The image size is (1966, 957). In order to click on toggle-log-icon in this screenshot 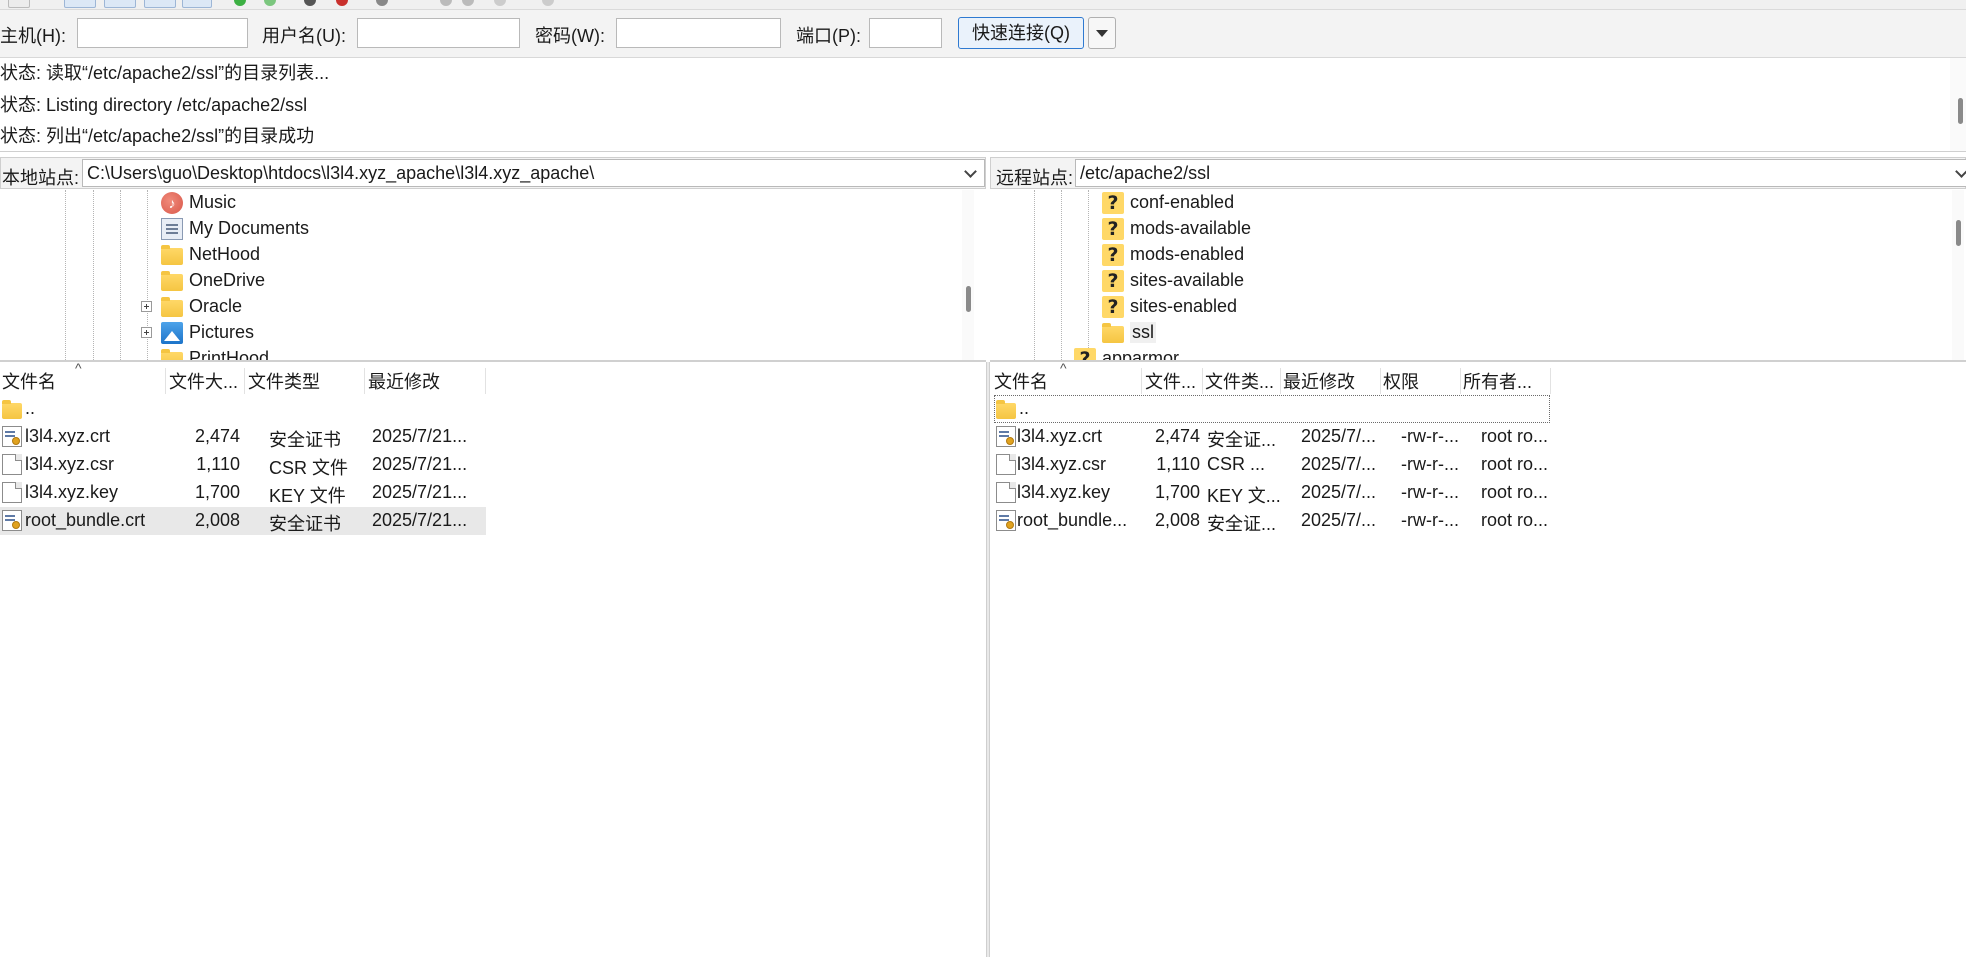, I will do `click(80, 4)`.